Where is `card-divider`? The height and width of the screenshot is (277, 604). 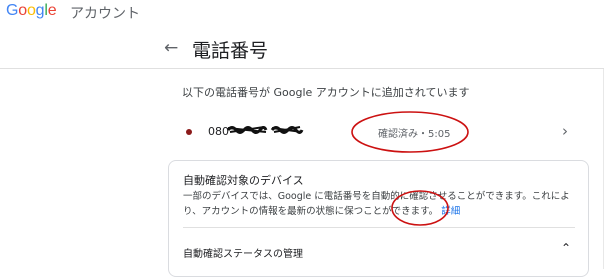
card-divider is located at coordinates (379, 227).